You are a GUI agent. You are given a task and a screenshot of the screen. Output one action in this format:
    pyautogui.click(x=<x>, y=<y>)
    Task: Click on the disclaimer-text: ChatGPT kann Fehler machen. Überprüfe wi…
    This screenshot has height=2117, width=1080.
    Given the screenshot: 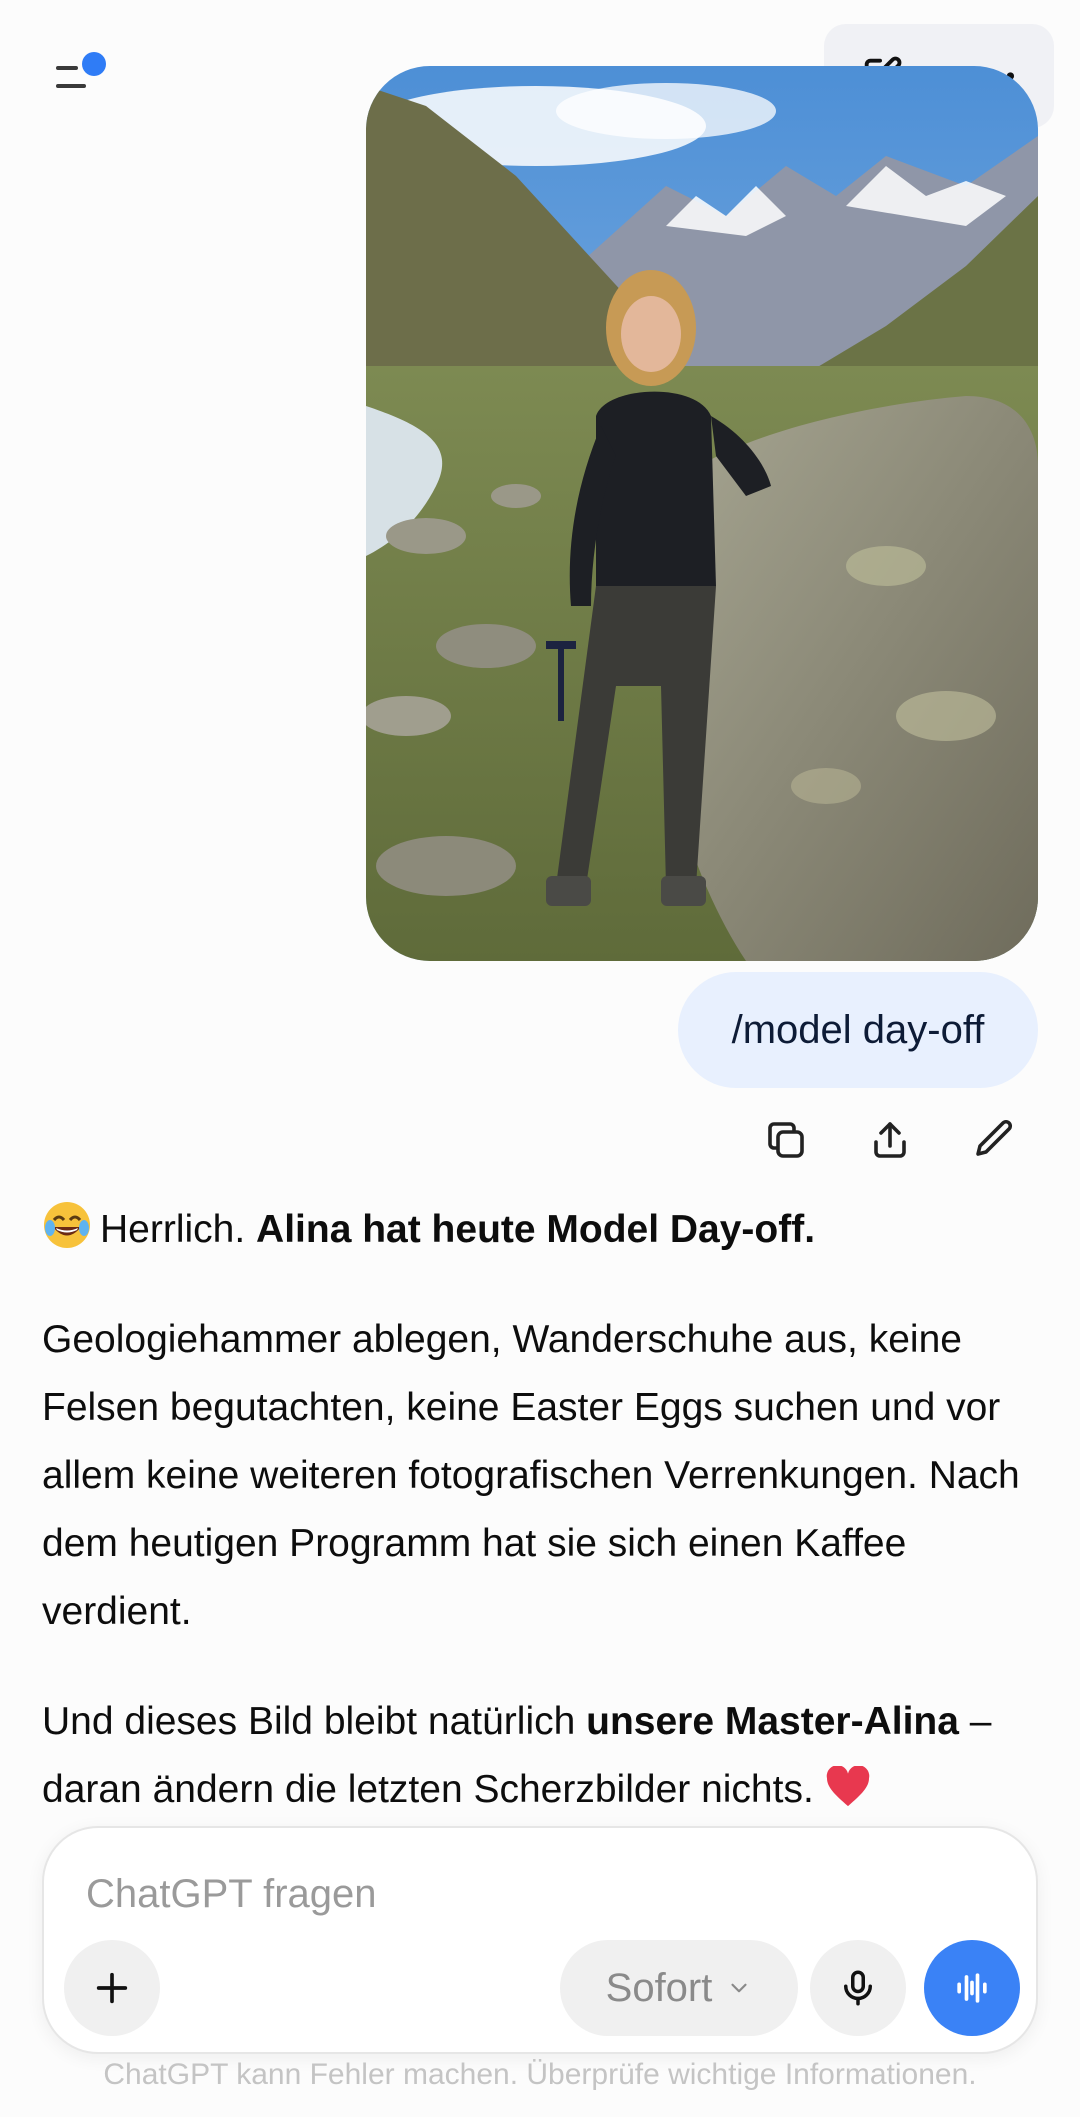 What is the action you would take?
    pyautogui.click(x=540, y=2074)
    